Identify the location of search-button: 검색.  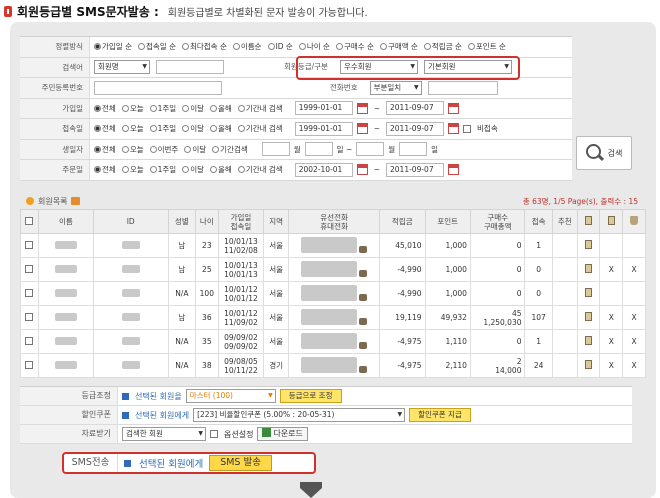
(604, 153).